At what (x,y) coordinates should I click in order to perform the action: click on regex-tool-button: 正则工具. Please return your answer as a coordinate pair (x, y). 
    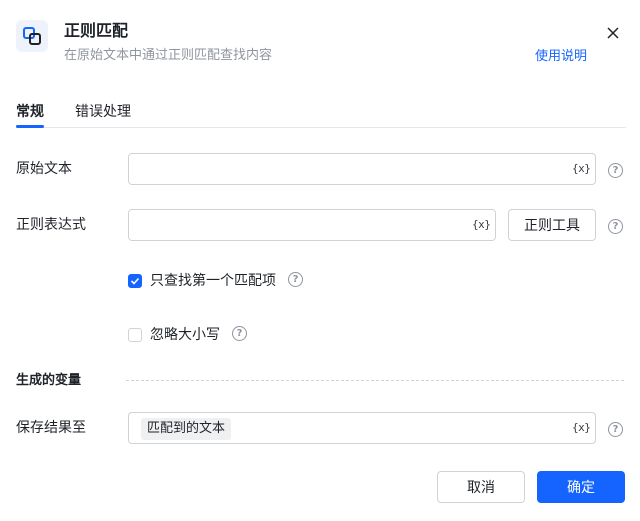
    Looking at the image, I should click on (552, 225).